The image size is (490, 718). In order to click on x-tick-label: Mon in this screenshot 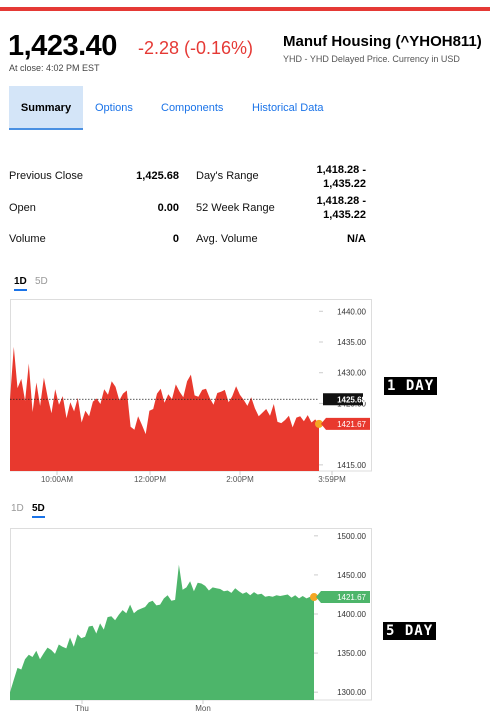, I will do `click(203, 708)`.